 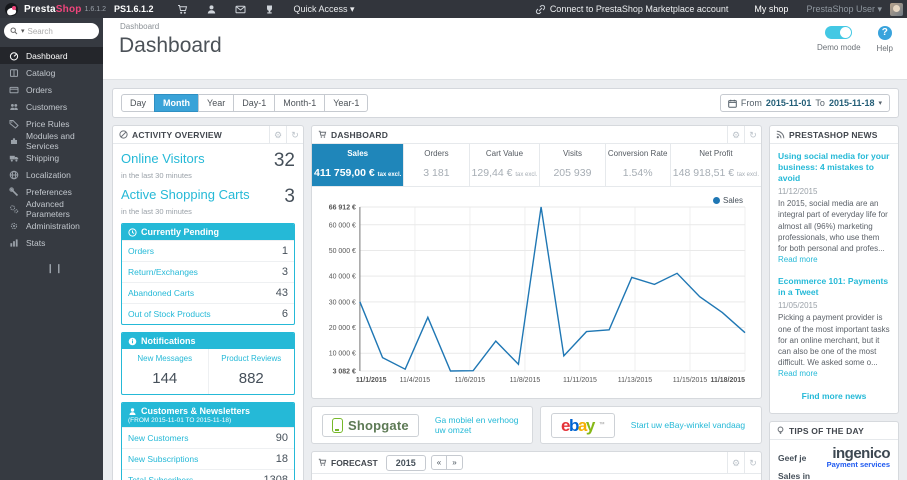 What do you see at coordinates (138, 103) in the screenshot?
I see `range-day-button: Day` at bounding box center [138, 103].